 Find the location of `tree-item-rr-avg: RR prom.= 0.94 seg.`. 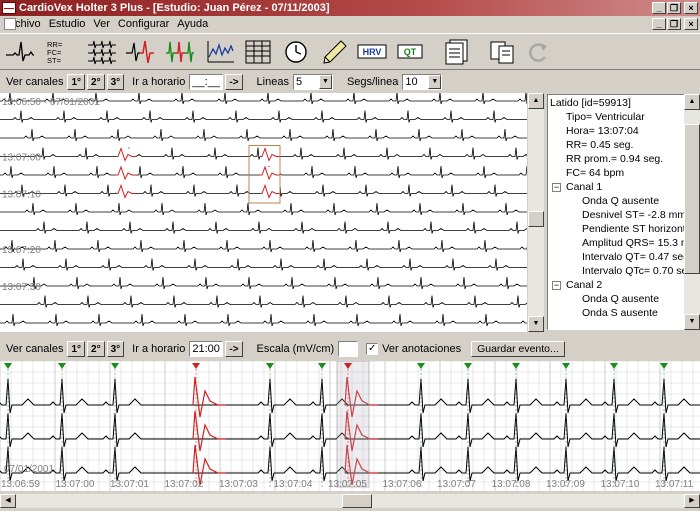

tree-item-rr-avg: RR prom.= 0.94 seg. is located at coordinates (614, 159).